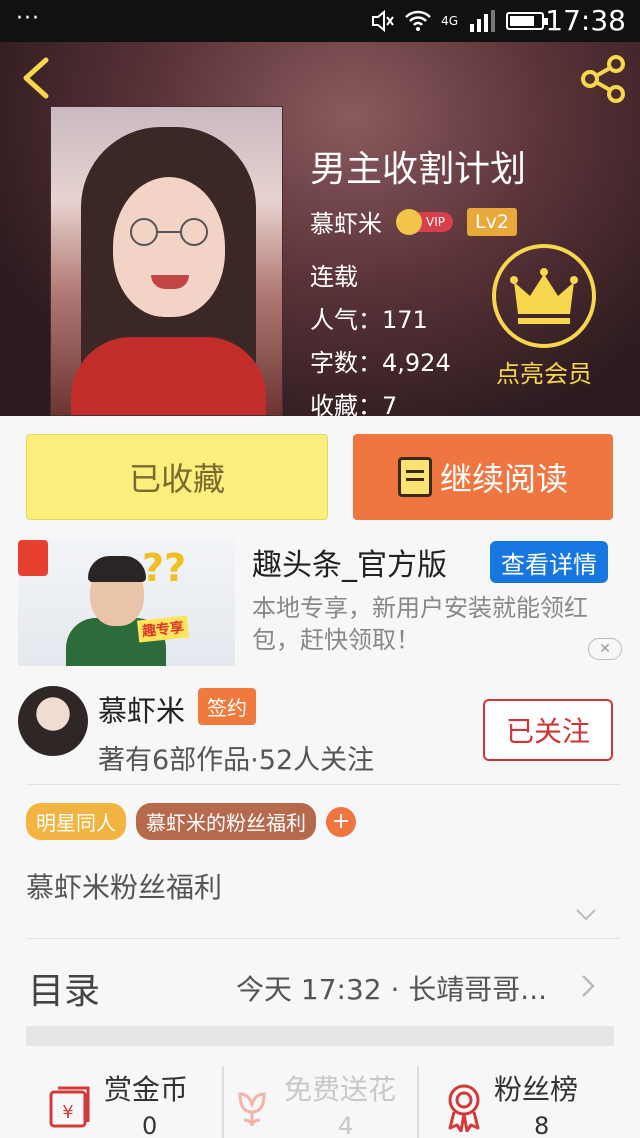 This screenshot has width=640, height=1138. I want to click on catalog-label: 目录, so click(64, 988).